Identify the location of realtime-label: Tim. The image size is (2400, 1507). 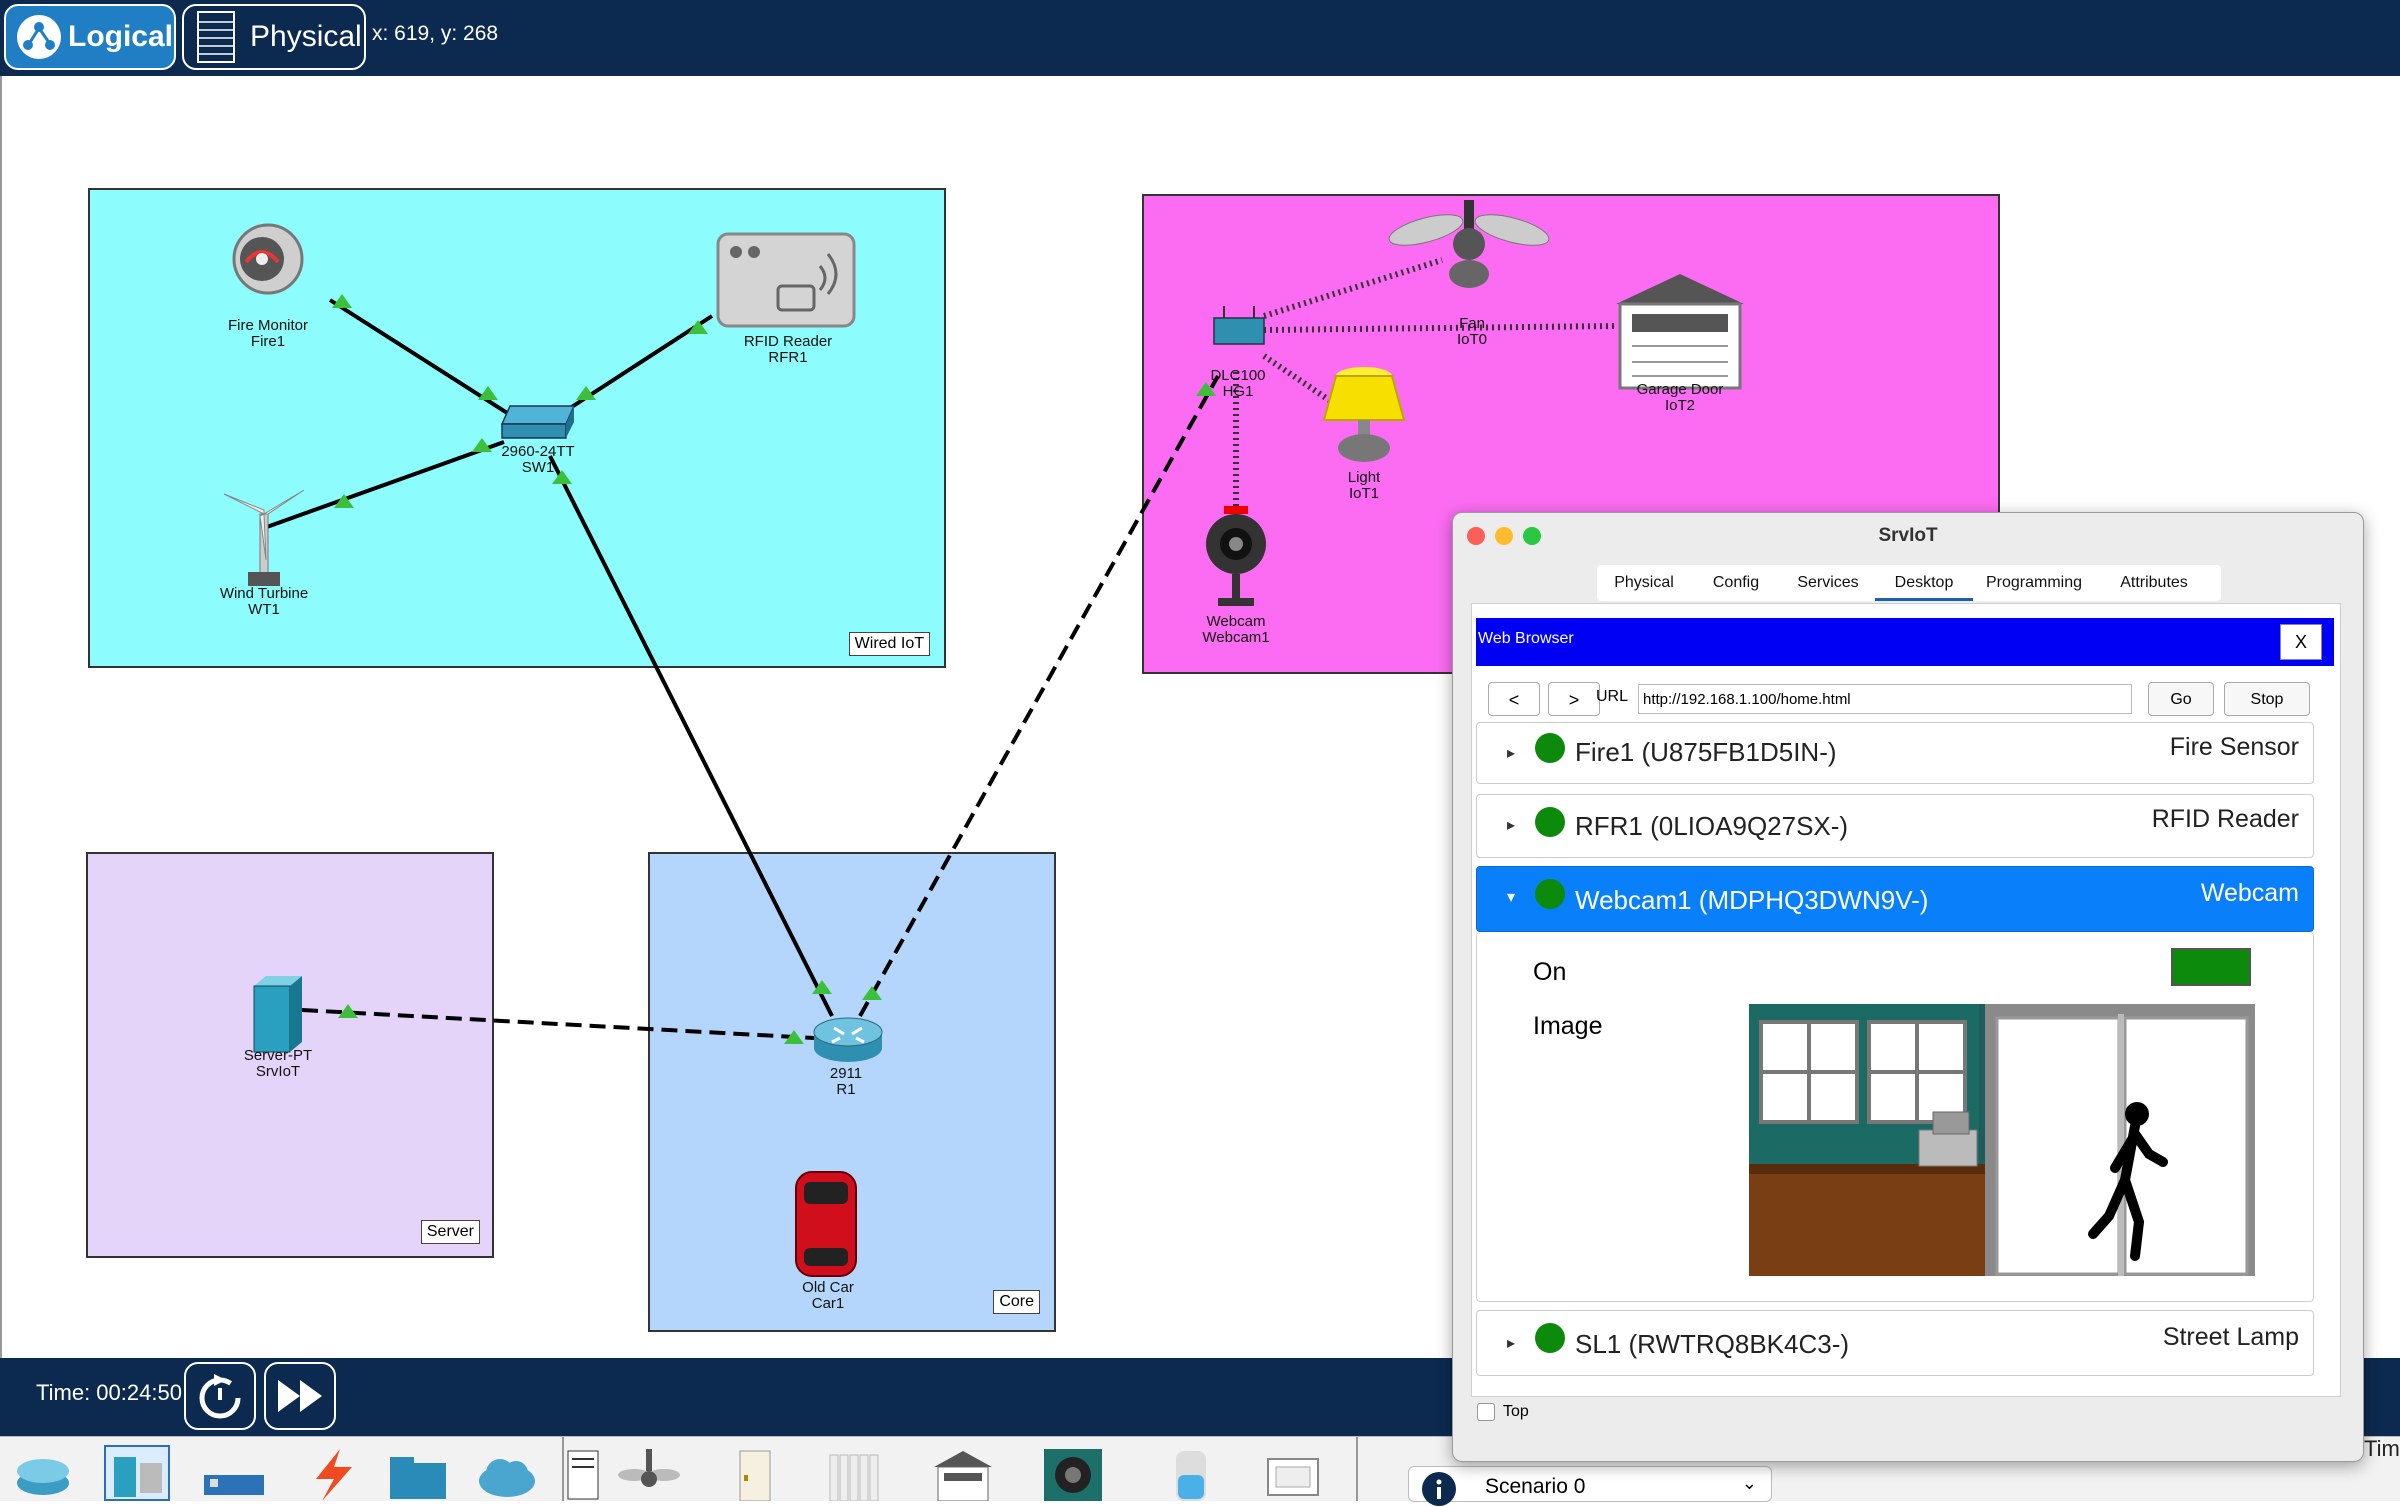
(2382, 1448).